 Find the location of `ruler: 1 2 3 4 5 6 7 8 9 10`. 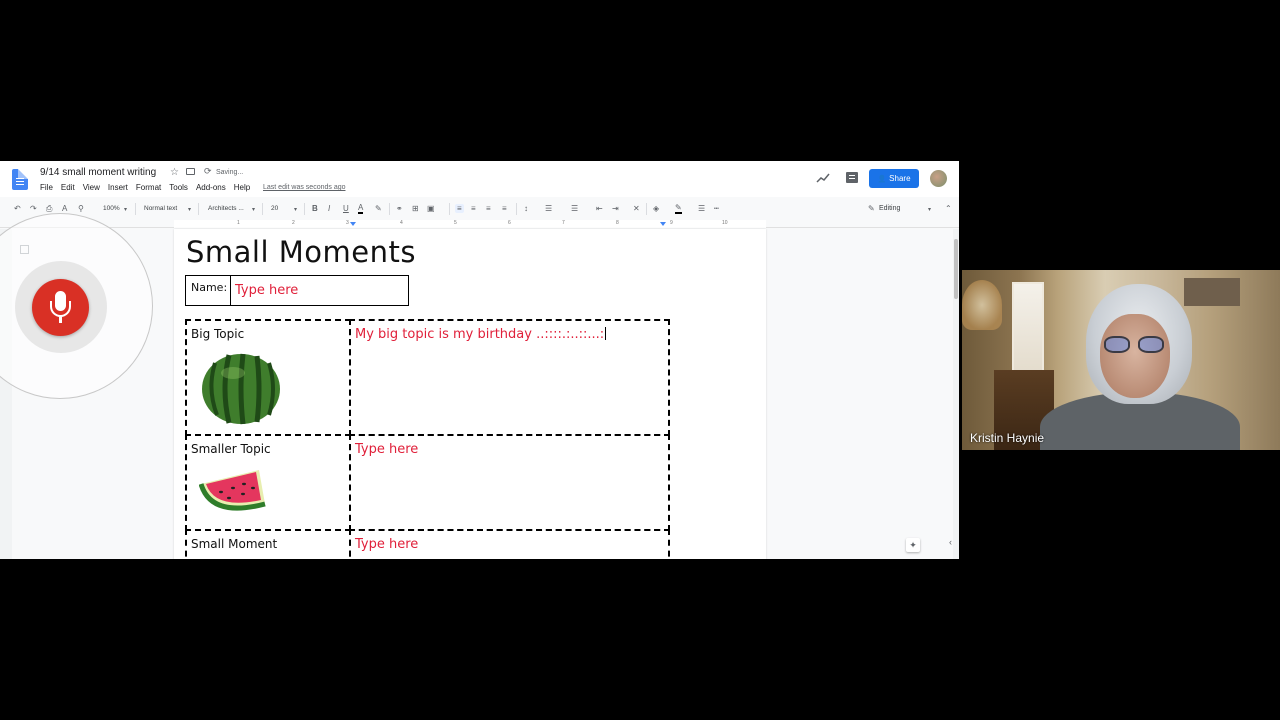

ruler: 1 2 3 4 5 6 7 8 9 10 is located at coordinates (479, 224).